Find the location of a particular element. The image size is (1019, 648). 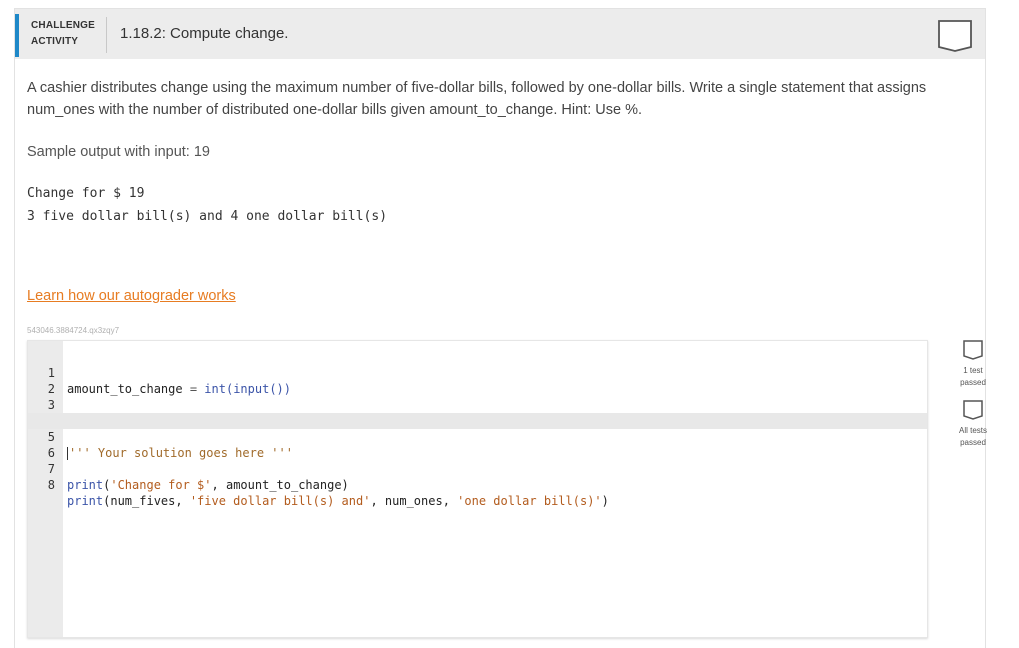

test-status-text: 1 test is located at coordinates (973, 370).